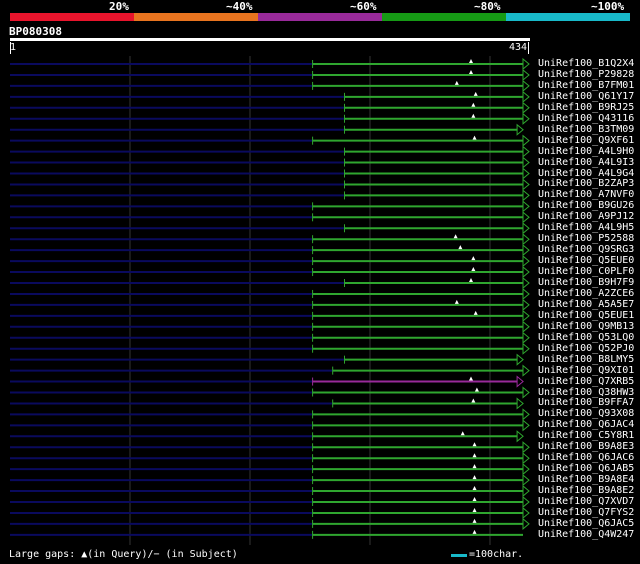  What do you see at coordinates (586, 523) in the screenshot?
I see `hit-label-link: UniRef100_Q6JAC5` at bounding box center [586, 523].